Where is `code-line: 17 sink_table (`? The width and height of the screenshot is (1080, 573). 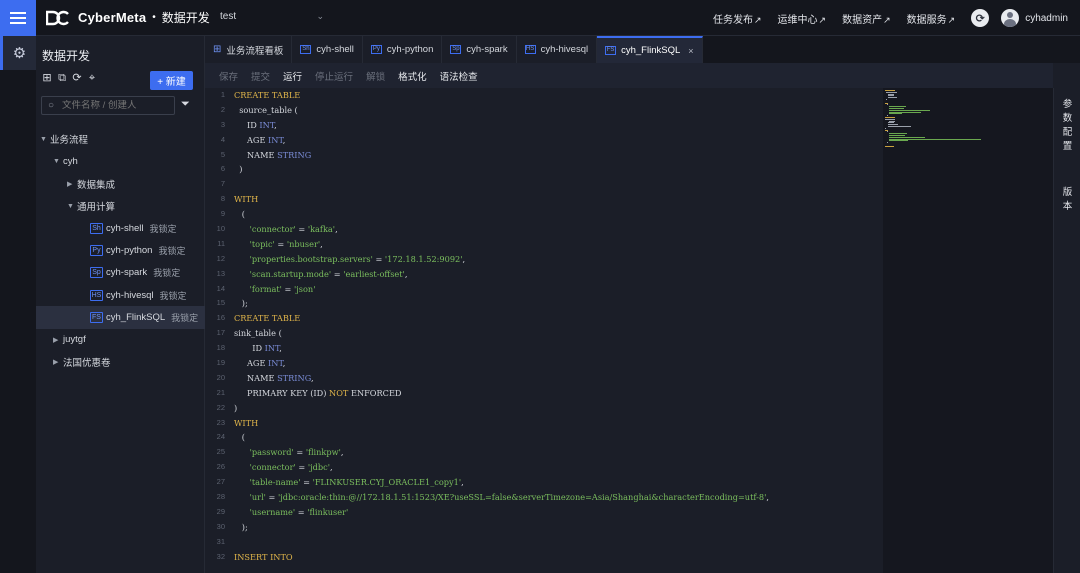 code-line: 17 sink_table ( is located at coordinates (544, 333).